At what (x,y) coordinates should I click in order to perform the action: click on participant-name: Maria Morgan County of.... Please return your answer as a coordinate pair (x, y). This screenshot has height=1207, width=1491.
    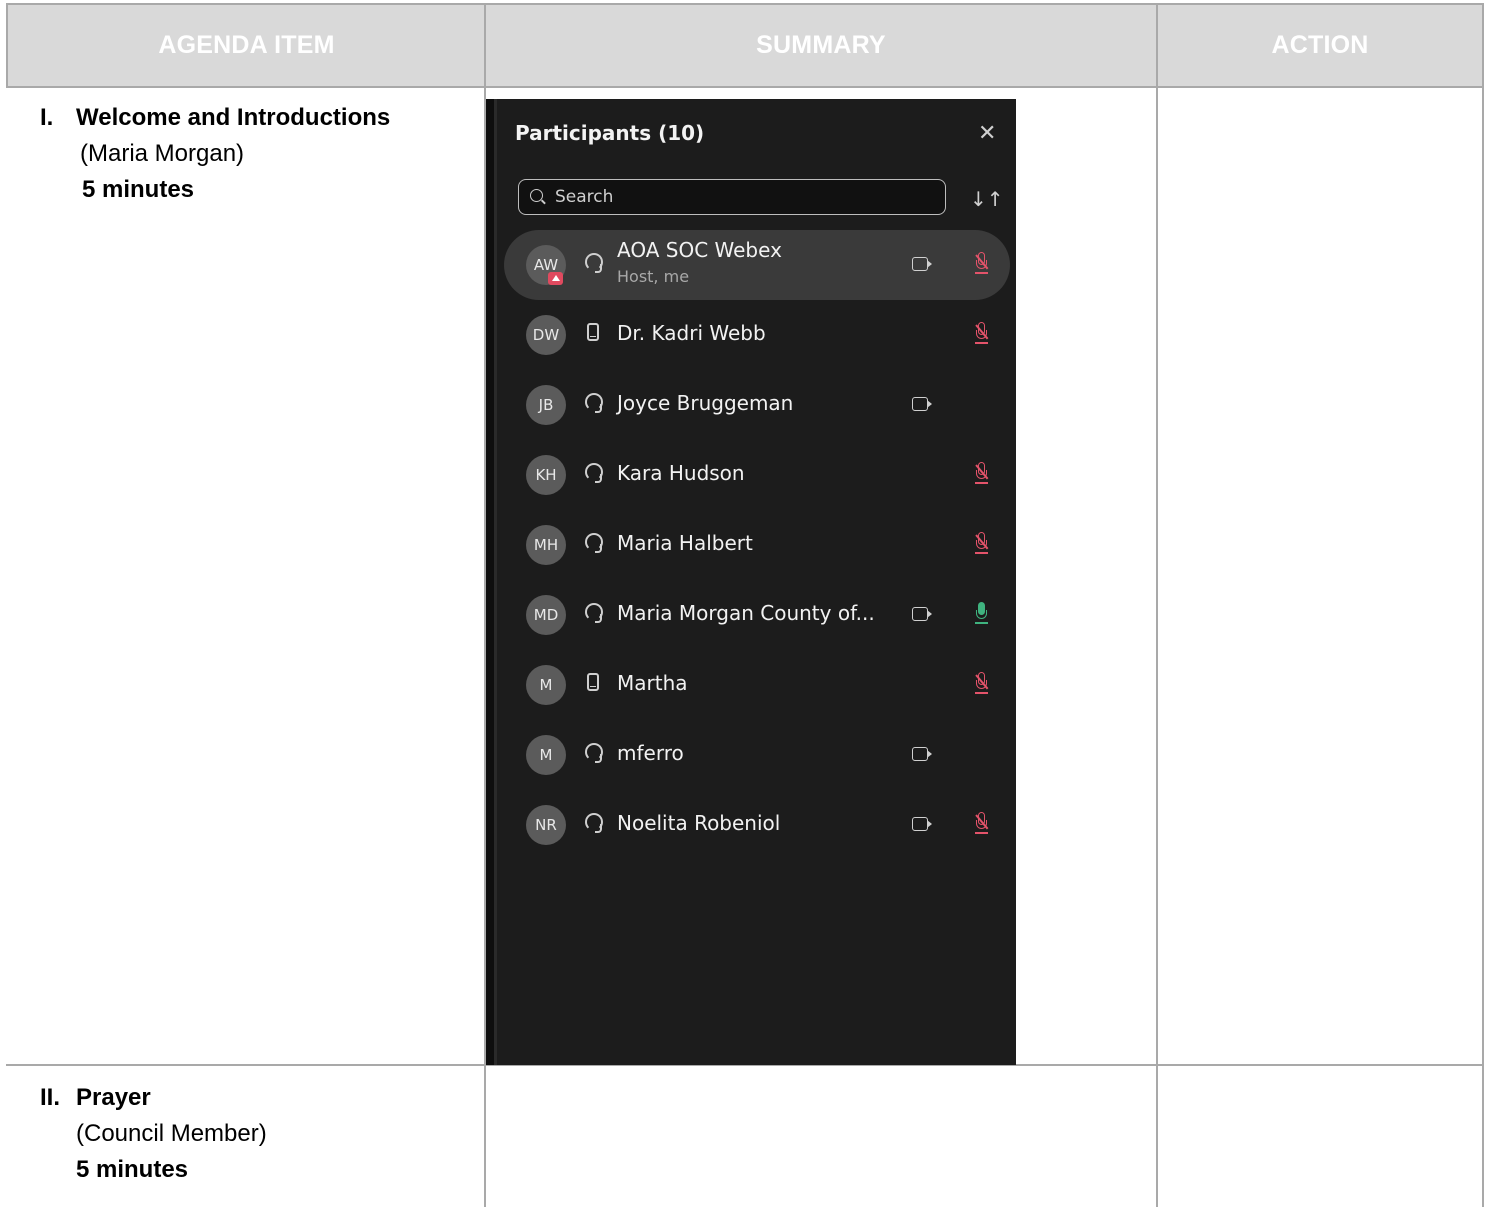
    Looking at the image, I should click on (746, 613).